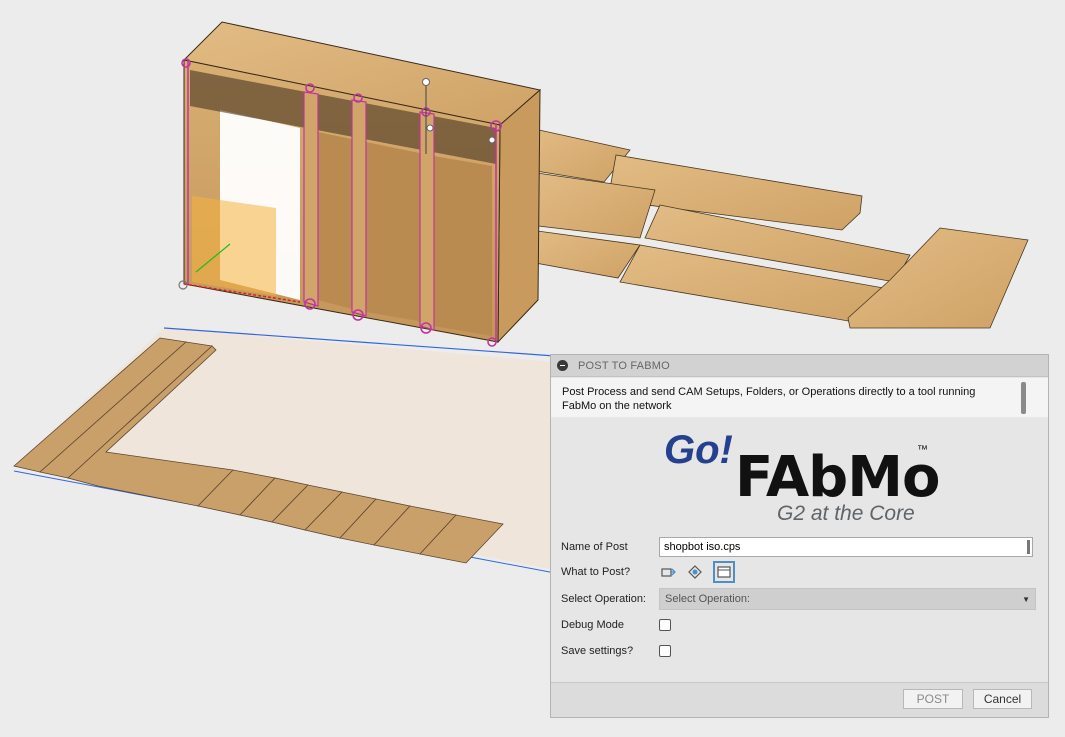 The width and height of the screenshot is (1065, 737). What do you see at coordinates (933, 699) in the screenshot?
I see `post-button: POST` at bounding box center [933, 699].